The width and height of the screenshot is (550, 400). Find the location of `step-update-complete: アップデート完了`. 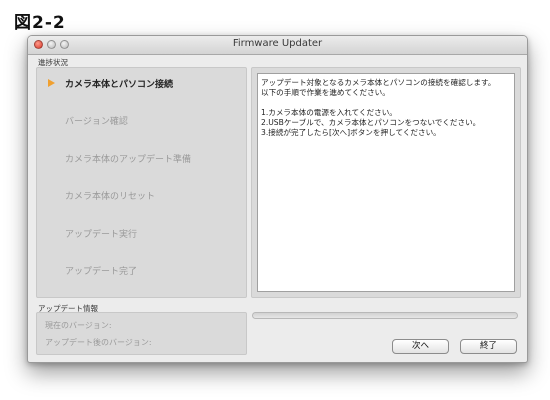

step-update-complete: アップデート完了 is located at coordinates (141, 272).